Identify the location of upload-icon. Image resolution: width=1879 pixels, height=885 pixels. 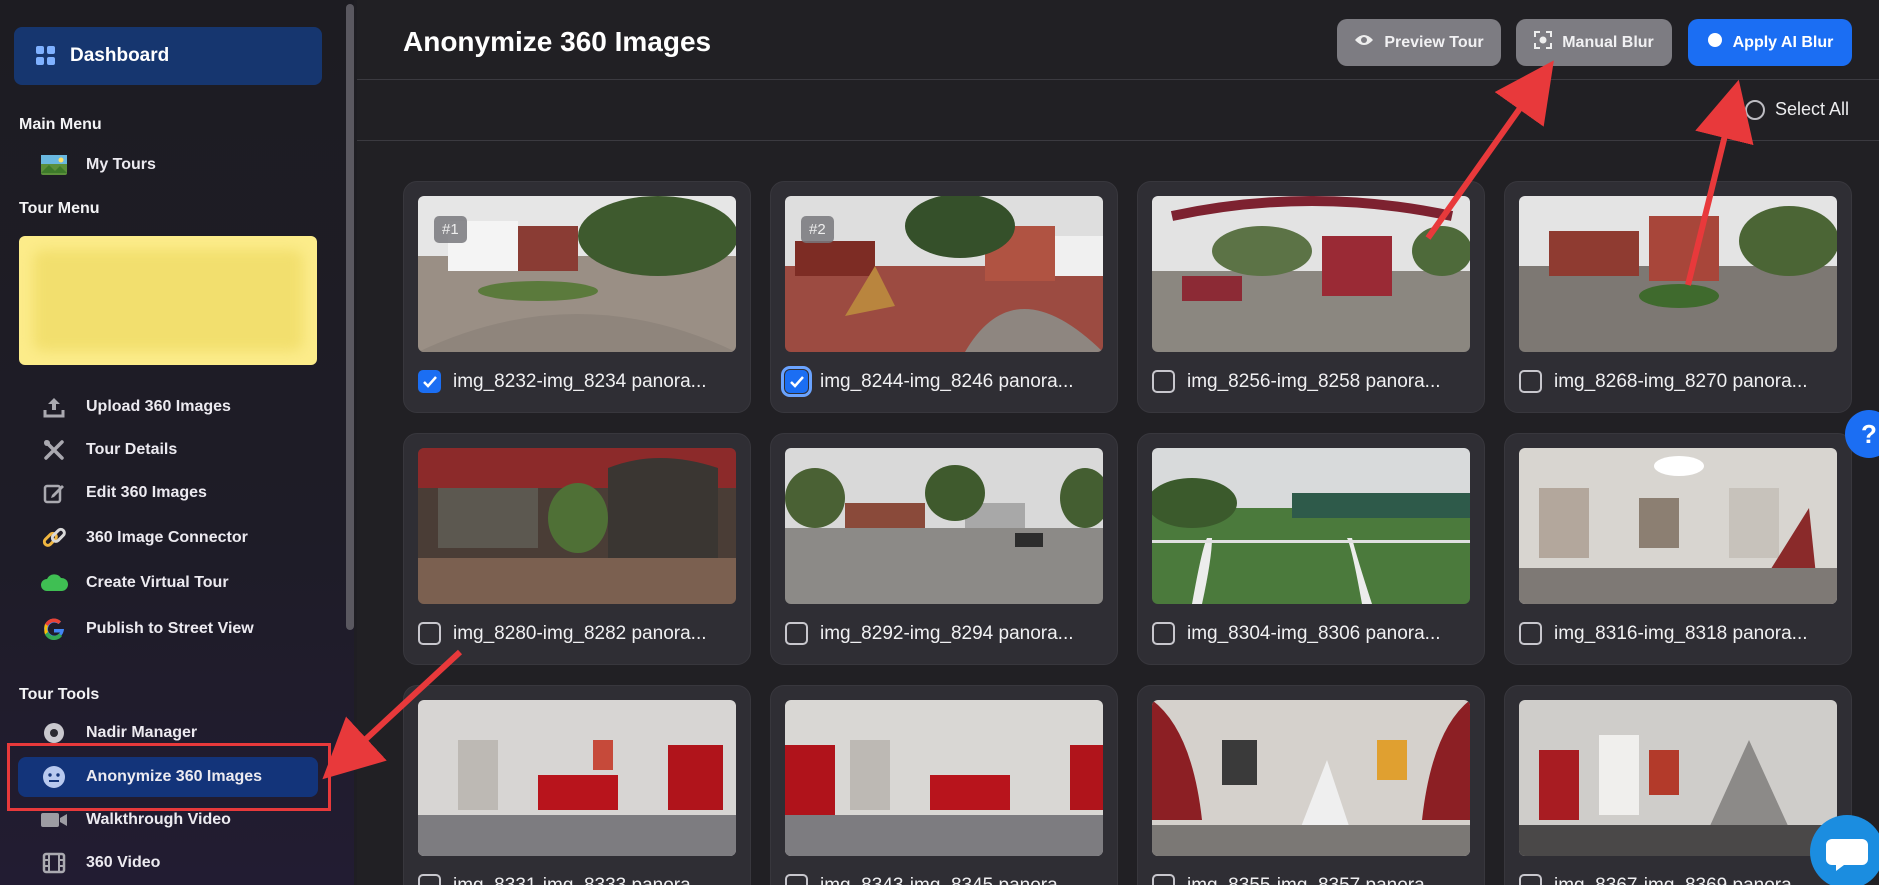
(54, 407).